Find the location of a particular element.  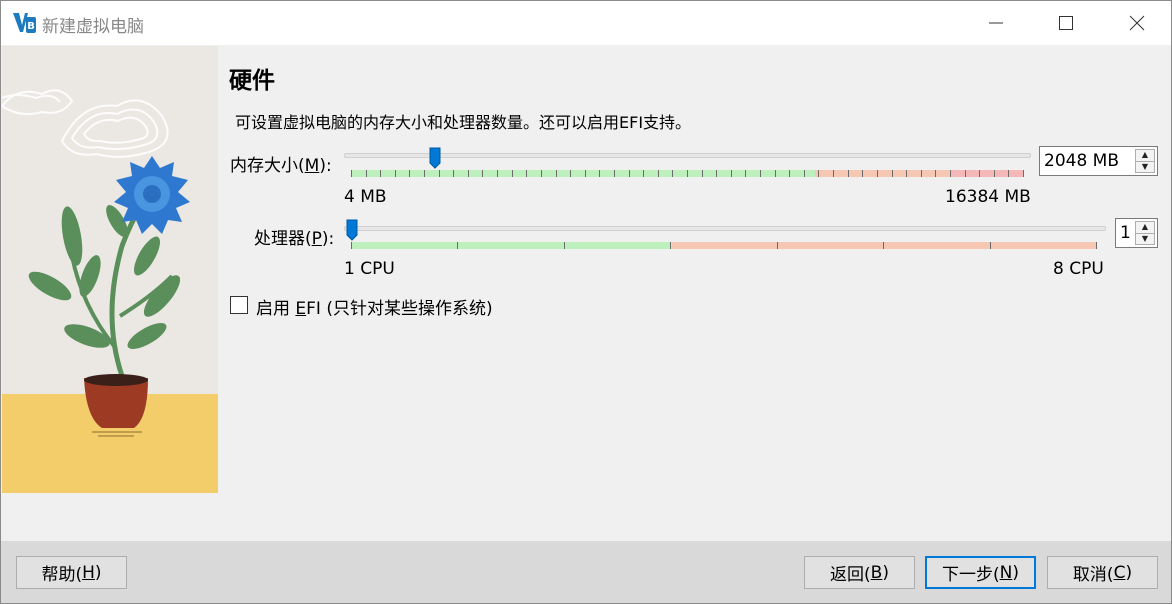

wizard-footer: 帮助(H) 返回(B) 下一步(N) 取消(C) is located at coordinates (586, 572).